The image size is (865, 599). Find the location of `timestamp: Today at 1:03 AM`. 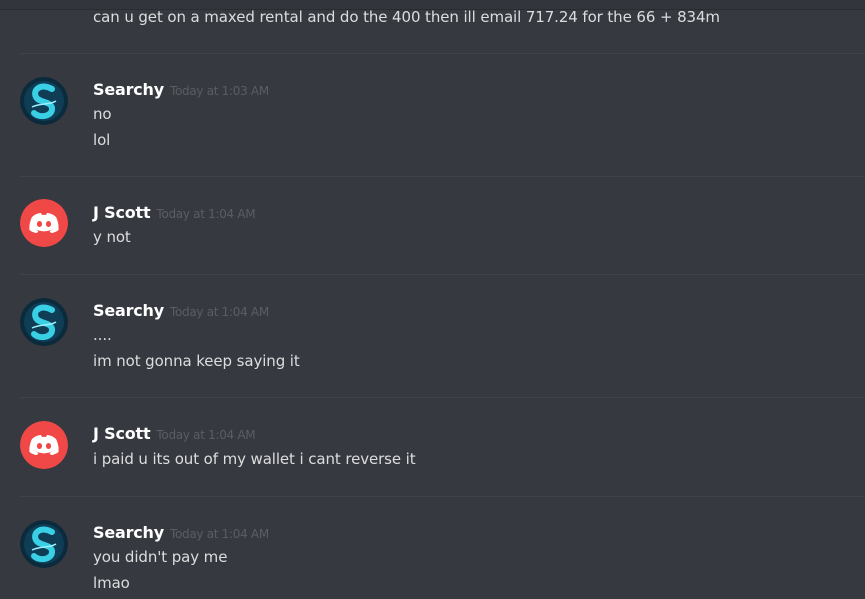

timestamp: Today at 1:03 AM is located at coordinates (219, 91).